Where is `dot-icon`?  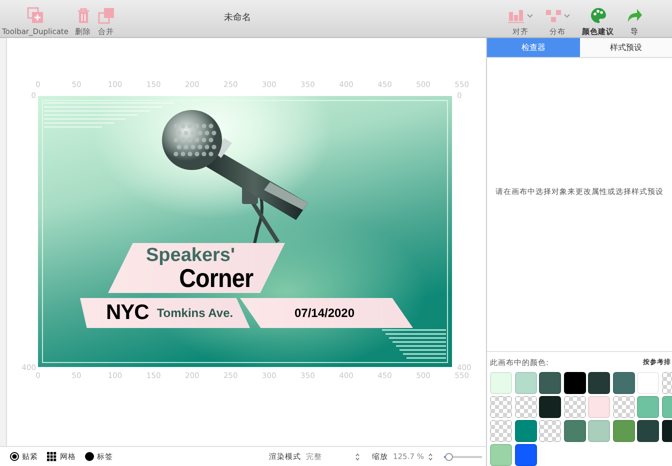
dot-icon is located at coordinates (89, 456).